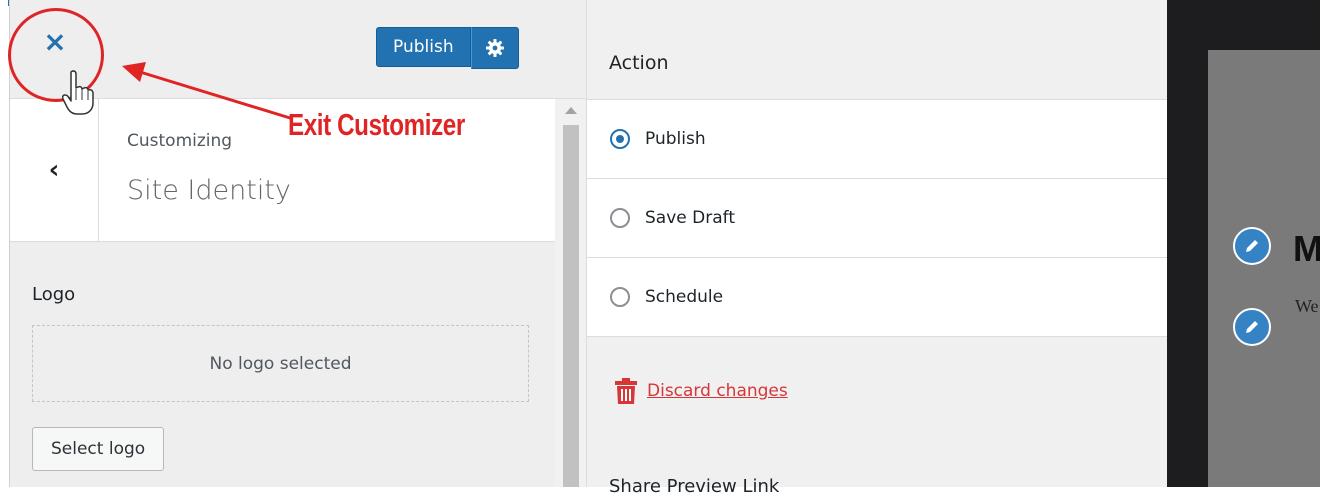  What do you see at coordinates (877, 138) in the screenshot?
I see `option-publish: Publish` at bounding box center [877, 138].